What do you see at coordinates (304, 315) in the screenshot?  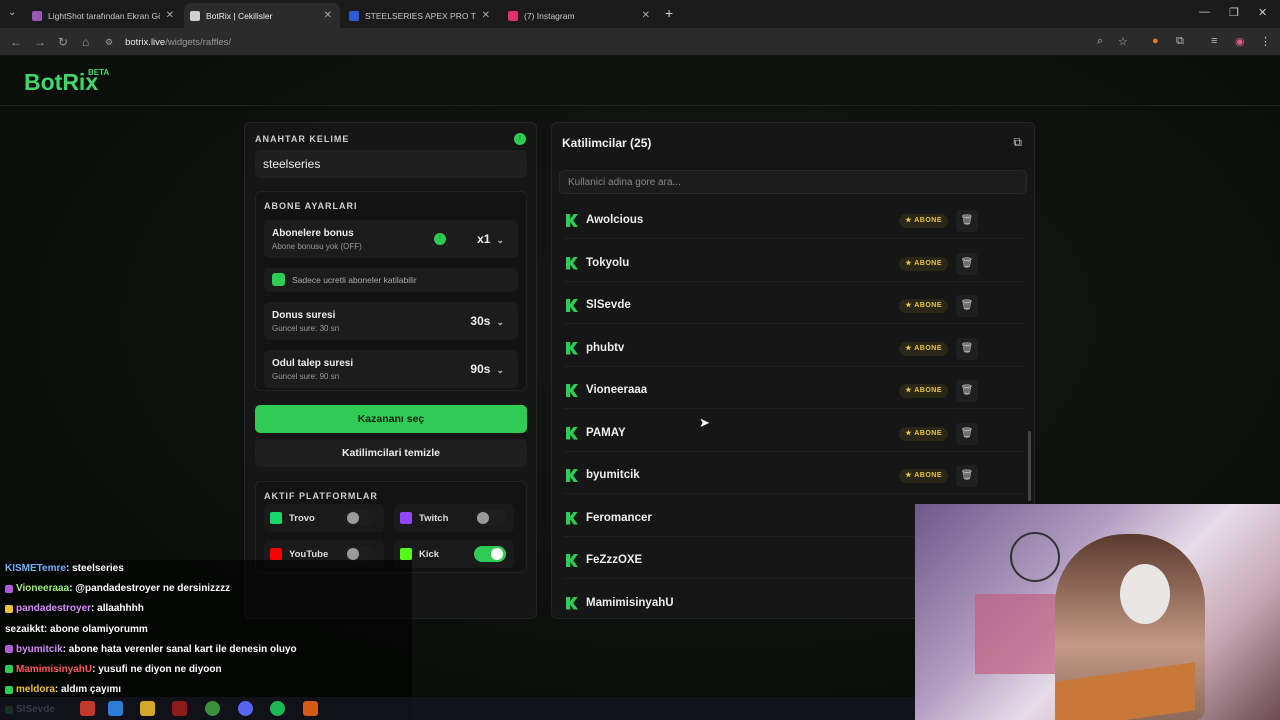 I see `duration-label: Donus suresi` at bounding box center [304, 315].